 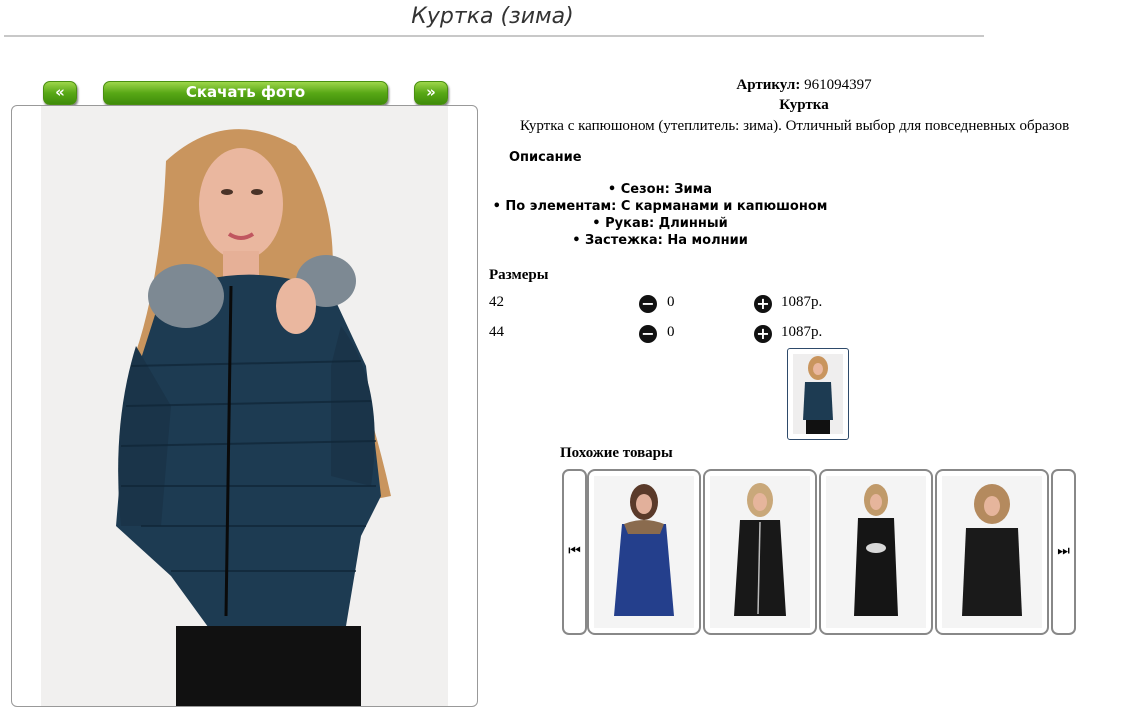 What do you see at coordinates (768, 85) in the screenshot?
I see `sku-label: Артикул:` at bounding box center [768, 85].